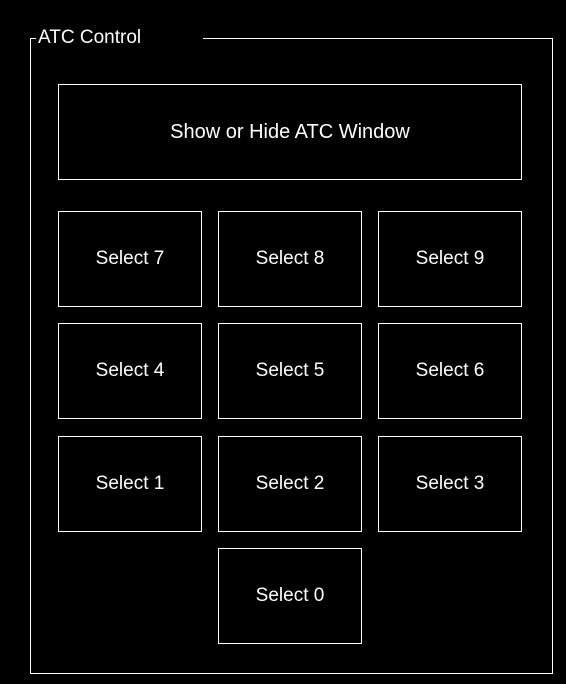 The image size is (566, 684). Describe the element at coordinates (130, 371) in the screenshot. I see `select-4-button: Select 4` at that location.